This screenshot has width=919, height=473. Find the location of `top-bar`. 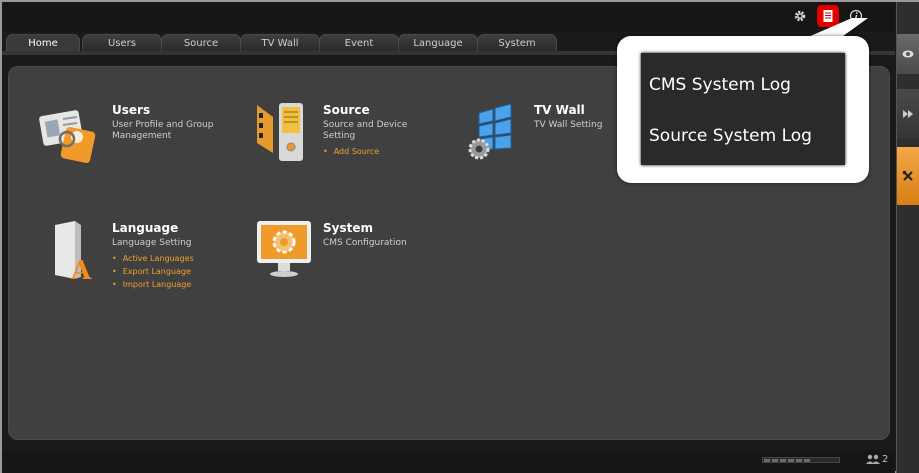

top-bar is located at coordinates (448, 17).